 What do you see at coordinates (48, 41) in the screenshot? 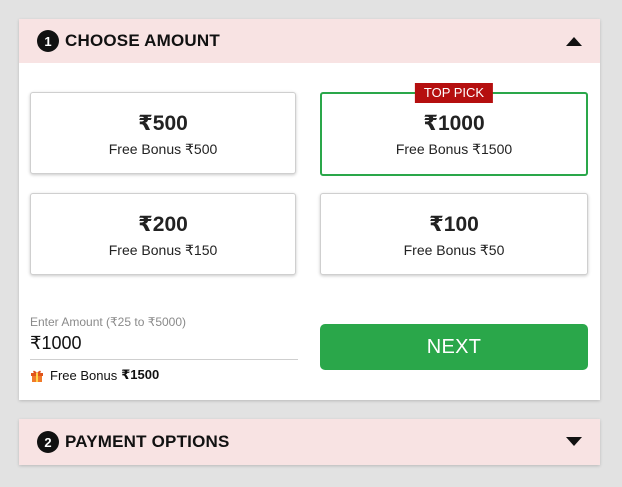
I see `step-number-badge: 1` at bounding box center [48, 41].